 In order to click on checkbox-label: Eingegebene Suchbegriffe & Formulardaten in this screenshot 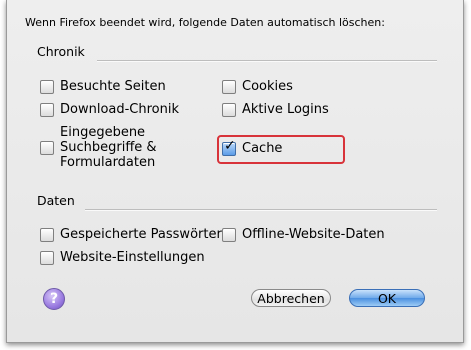, I will do `click(108, 147)`.